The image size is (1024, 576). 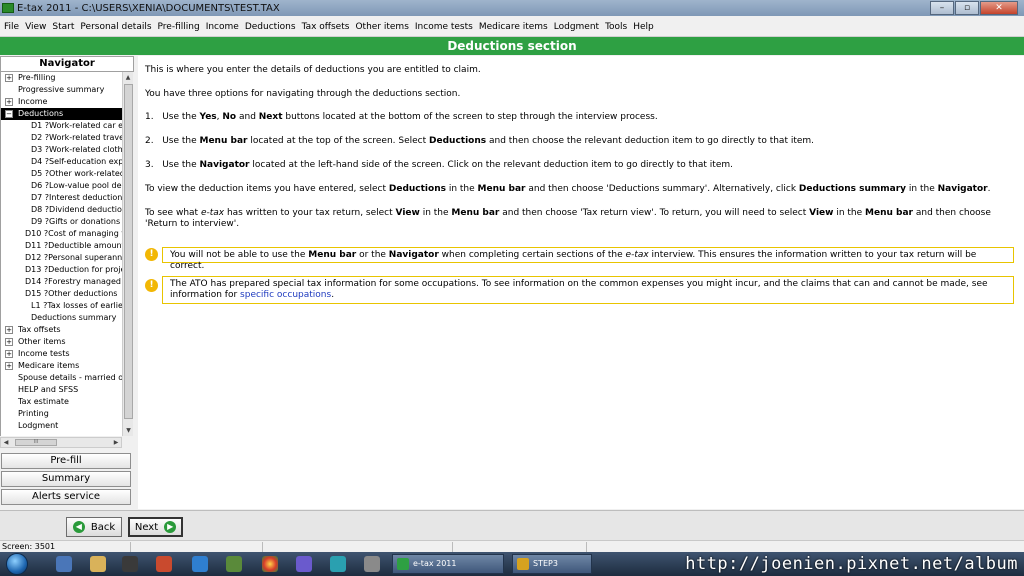 What do you see at coordinates (73, 245) in the screenshot?
I see `navigator-item-label: D11 ?Deductible amount o` at bounding box center [73, 245].